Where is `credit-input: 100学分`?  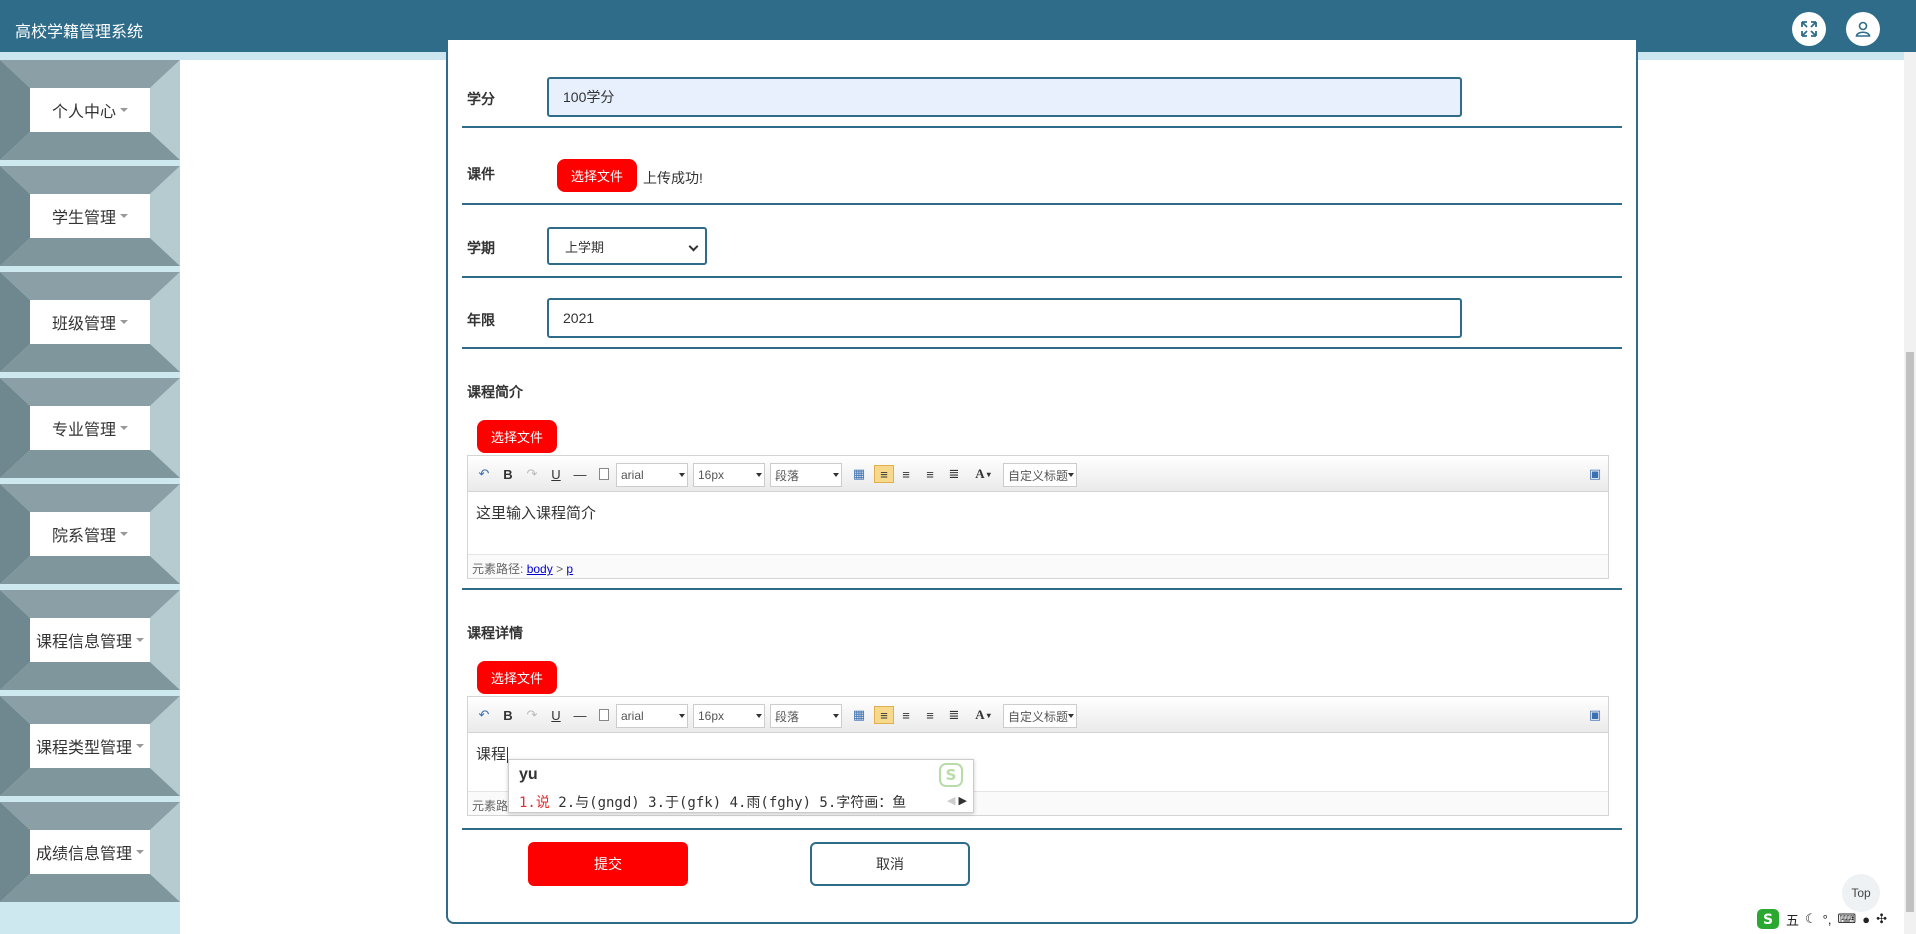
credit-input: 100学分 is located at coordinates (1004, 97).